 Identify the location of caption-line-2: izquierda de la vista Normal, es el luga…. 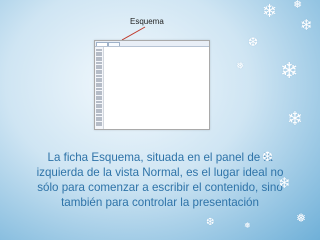
(160, 172).